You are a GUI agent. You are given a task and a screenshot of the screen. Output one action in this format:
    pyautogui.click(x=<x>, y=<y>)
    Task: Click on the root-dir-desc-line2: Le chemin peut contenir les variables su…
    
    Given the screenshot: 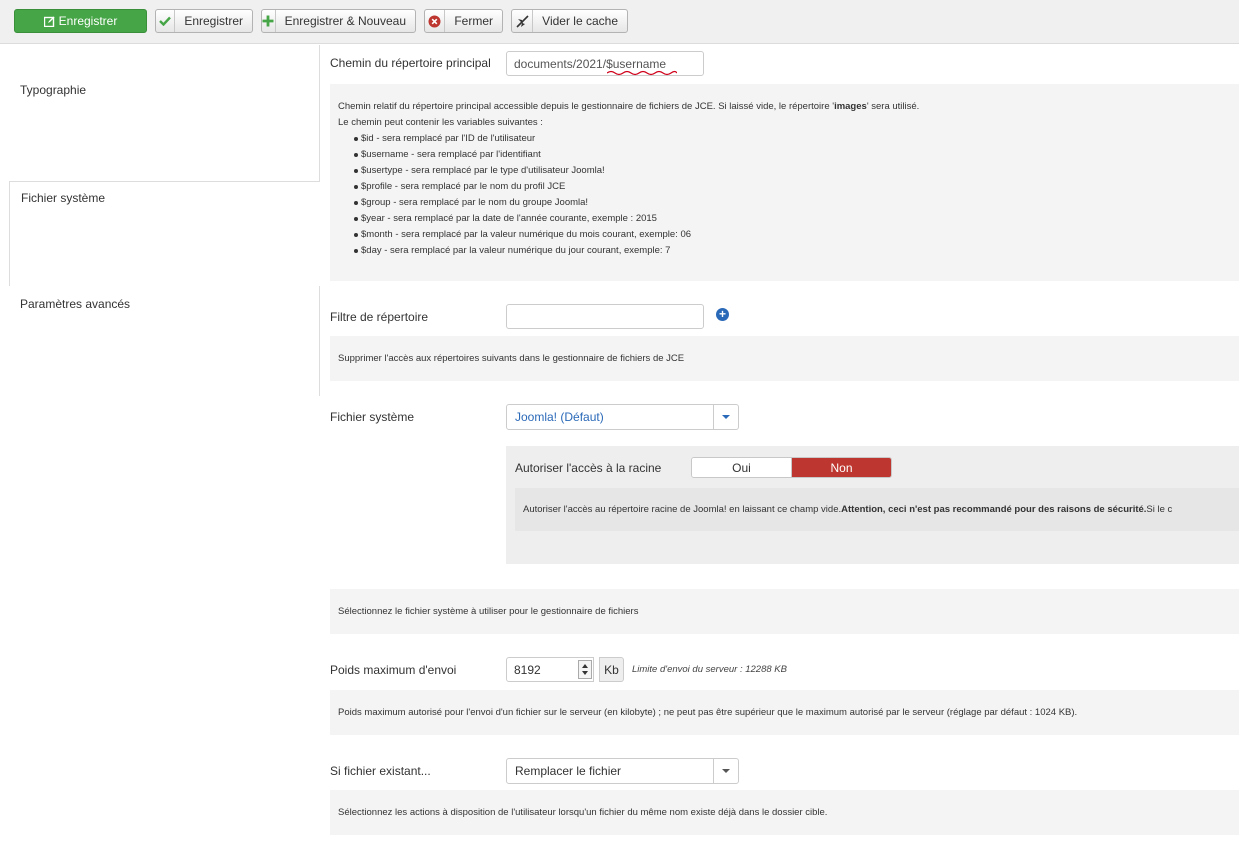 What is the action you would take?
    pyautogui.click(x=440, y=122)
    